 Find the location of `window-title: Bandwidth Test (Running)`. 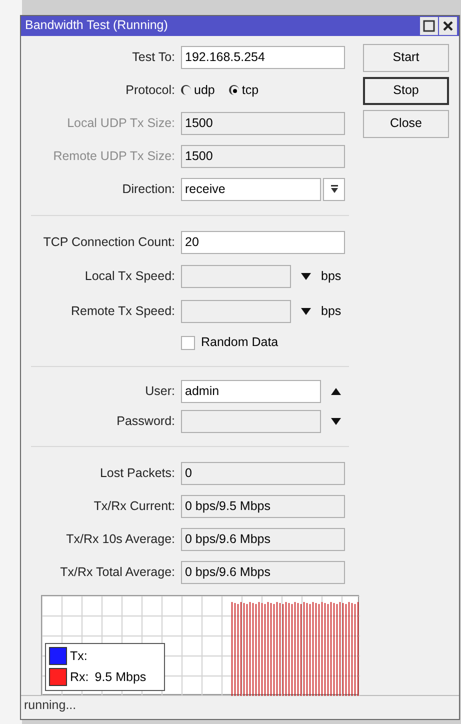

window-title: Bandwidth Test (Running) is located at coordinates (96, 25).